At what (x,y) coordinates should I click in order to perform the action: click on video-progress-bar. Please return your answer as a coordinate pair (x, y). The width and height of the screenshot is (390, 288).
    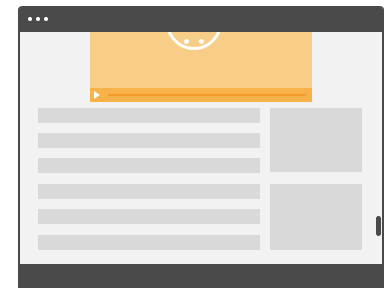
    Looking at the image, I should click on (207, 95).